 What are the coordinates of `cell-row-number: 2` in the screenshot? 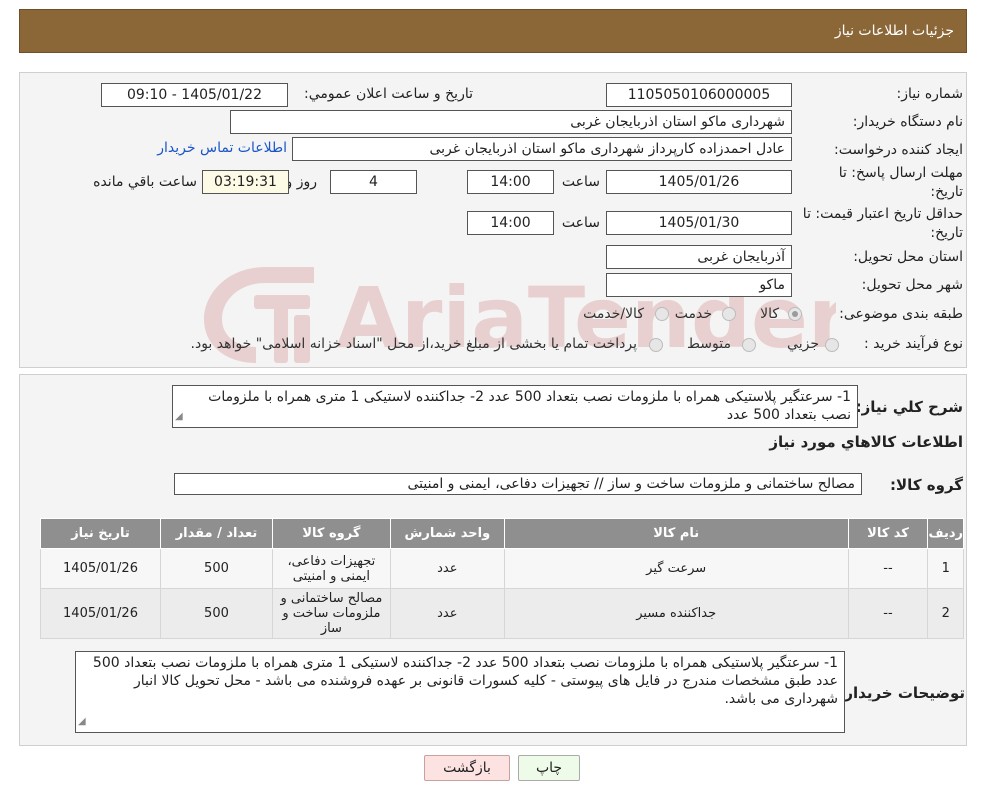 It's located at (945, 613).